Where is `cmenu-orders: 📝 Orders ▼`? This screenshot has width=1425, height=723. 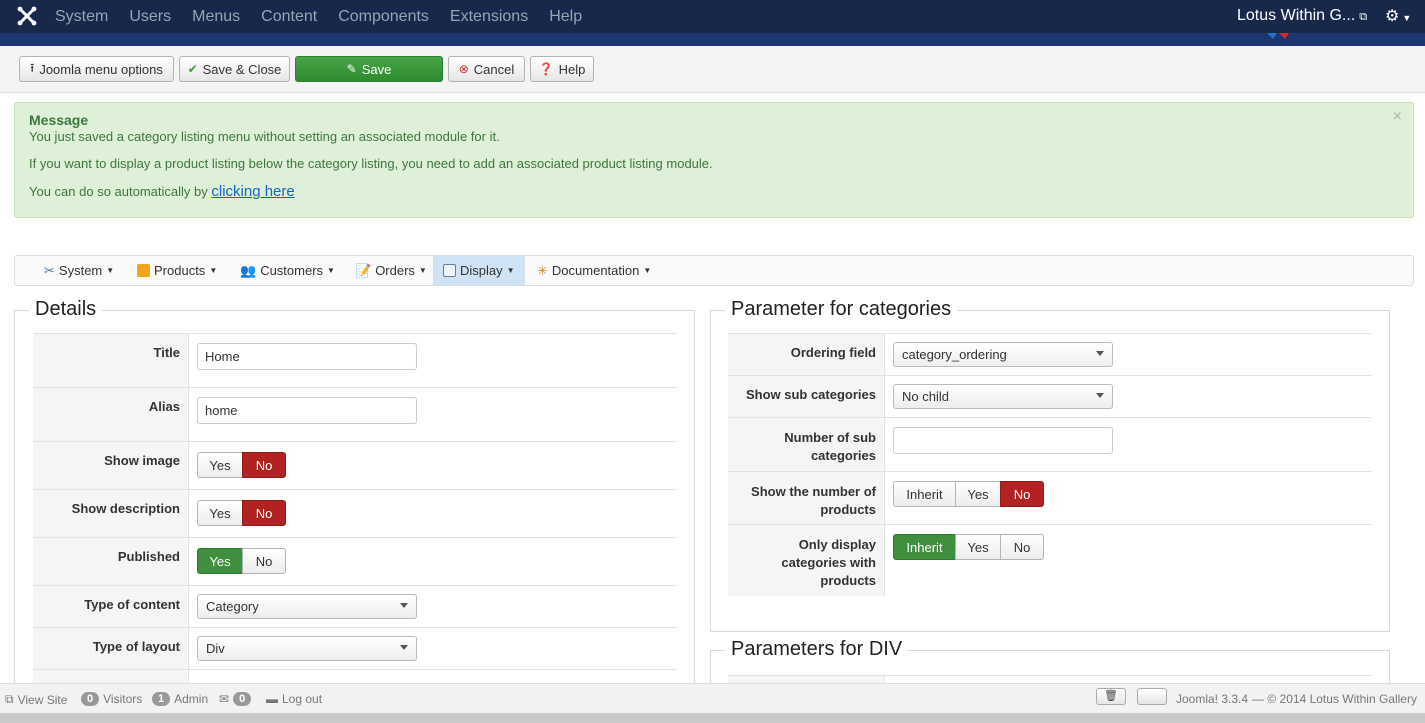 cmenu-orders: 📝 Orders ▼ is located at coordinates (391, 270).